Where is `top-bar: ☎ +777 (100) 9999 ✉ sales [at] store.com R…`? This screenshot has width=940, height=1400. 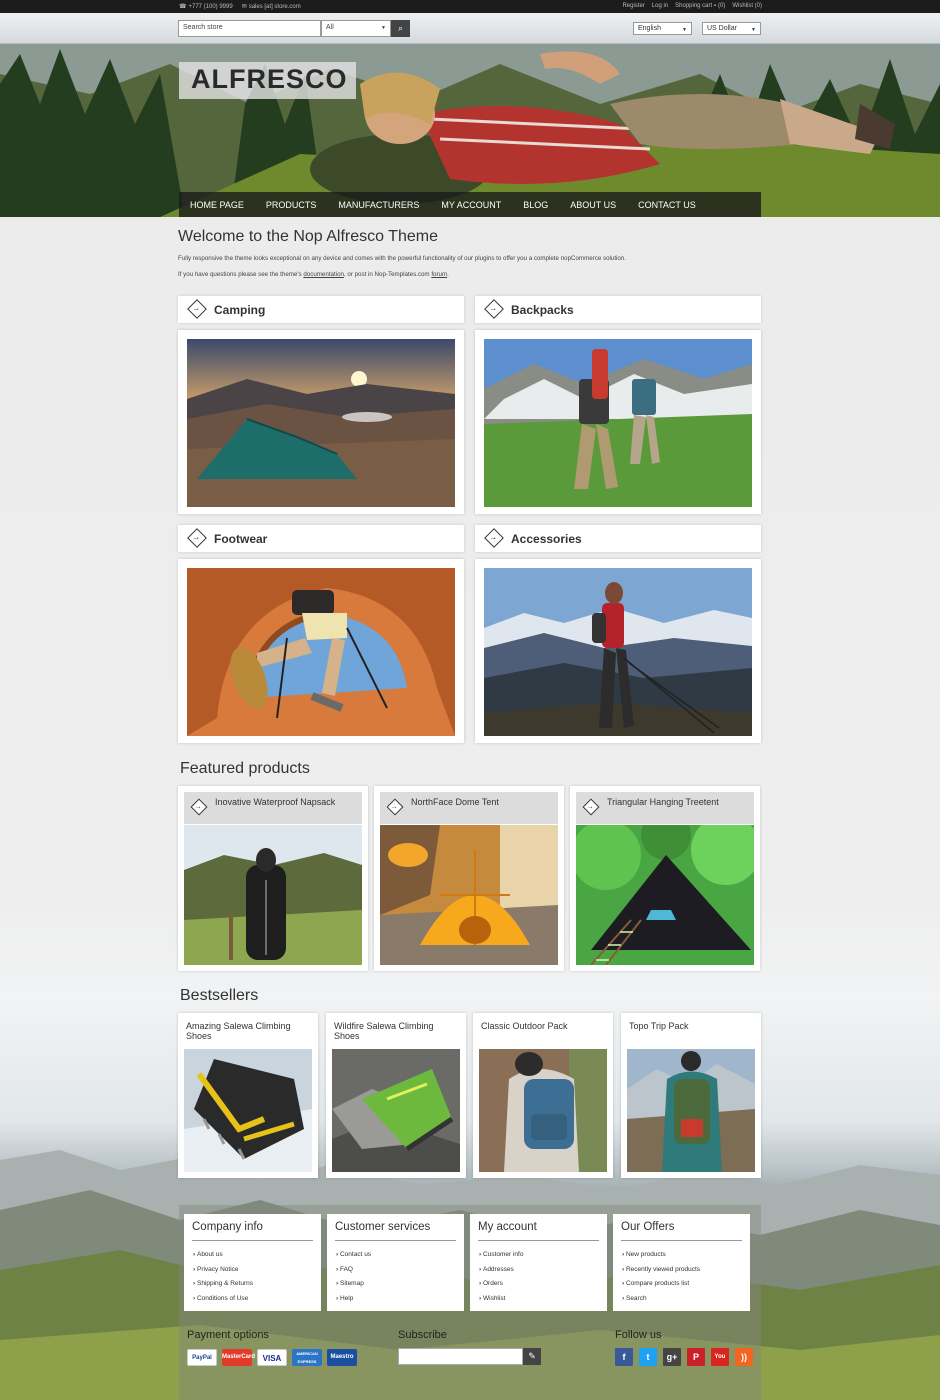
top-bar: ☎ +777 (100) 9999 ✉ sales [at] store.com R… is located at coordinates (470, 6).